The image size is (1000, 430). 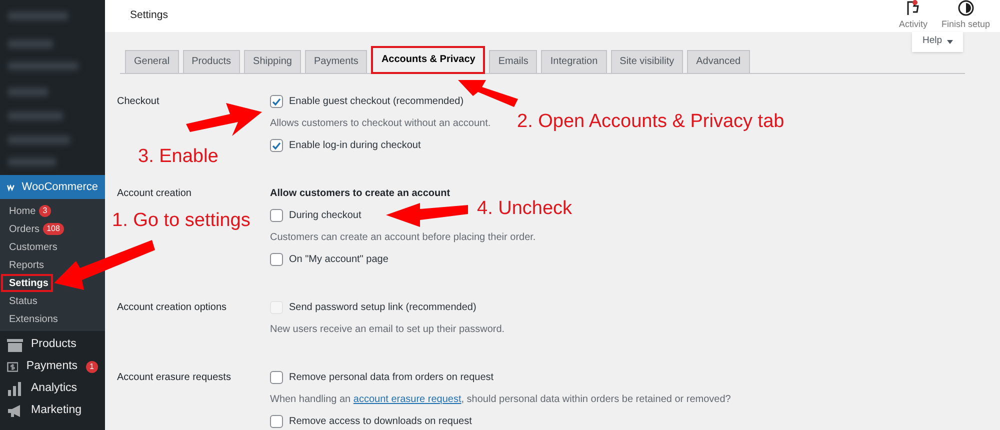 What do you see at coordinates (56, 410) in the screenshot?
I see `menu-label: Marketing` at bounding box center [56, 410].